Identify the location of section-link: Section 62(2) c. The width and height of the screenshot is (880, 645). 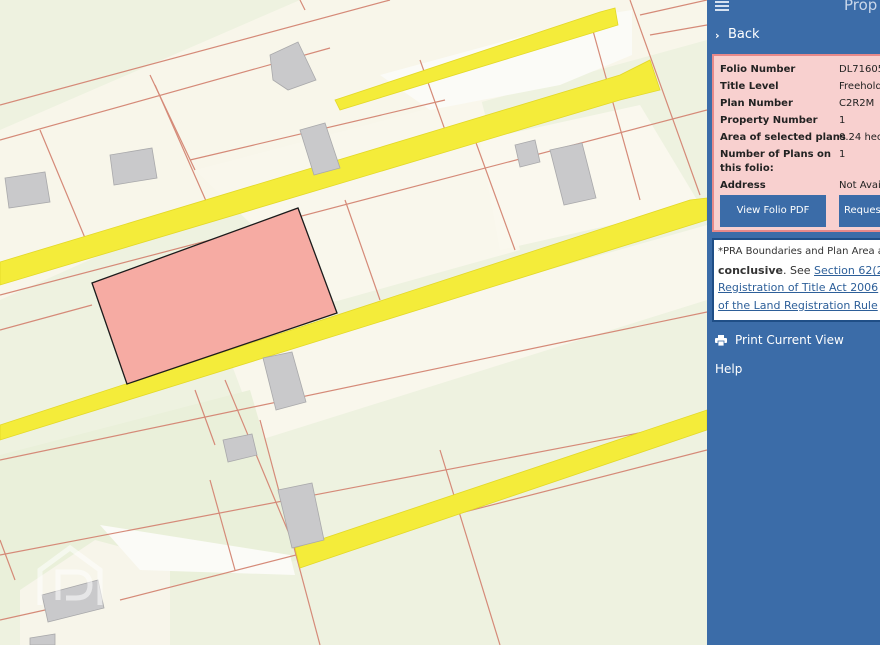
(847, 270).